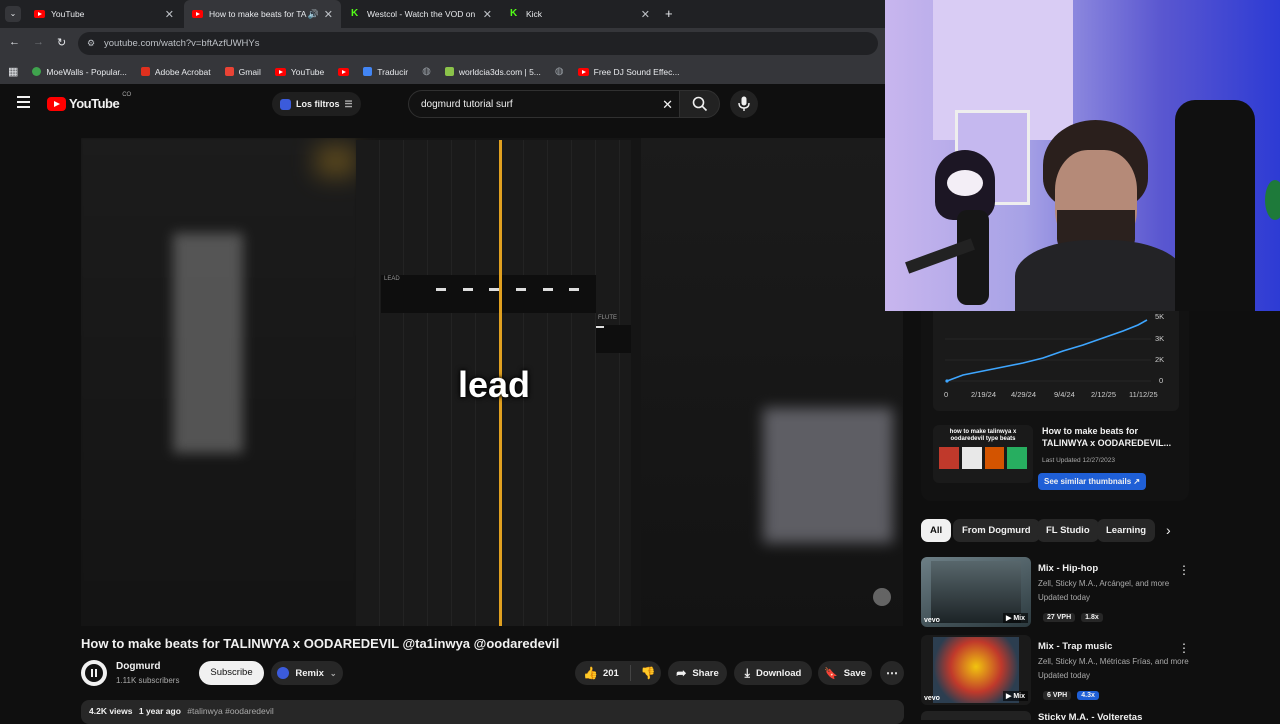  I want to click on tab-westcol: K Westcol - Watch the VOD on Ki ✕, so click(421, 14).